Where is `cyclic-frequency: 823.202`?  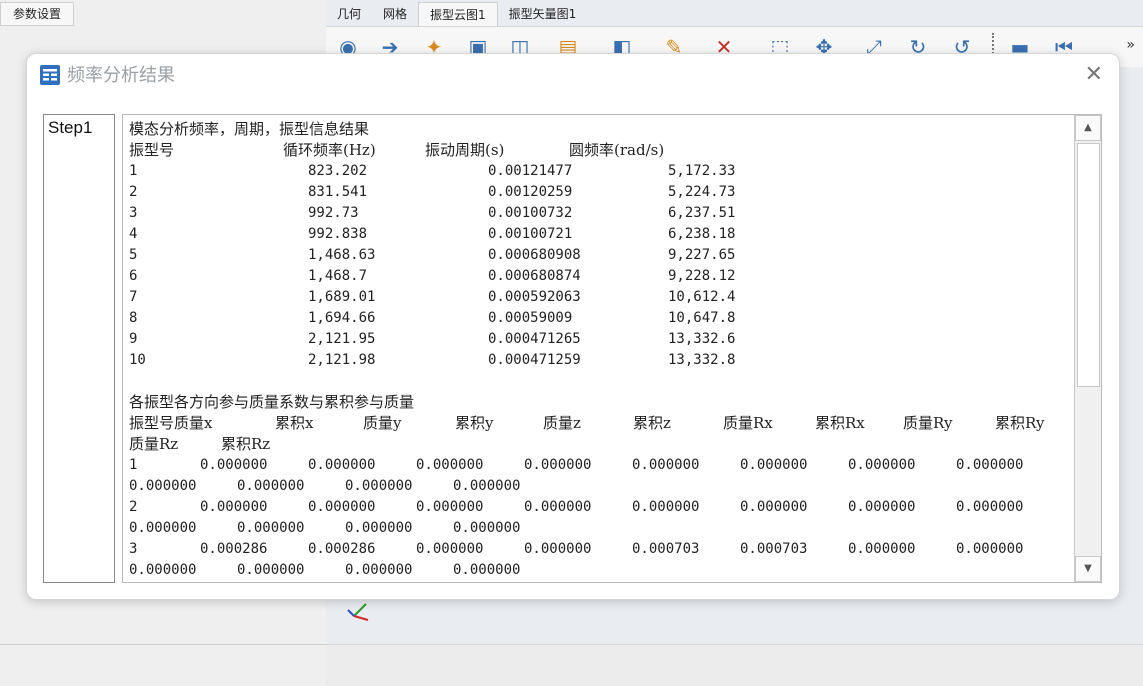
cyclic-frequency: 823.202 is located at coordinates (338, 171).